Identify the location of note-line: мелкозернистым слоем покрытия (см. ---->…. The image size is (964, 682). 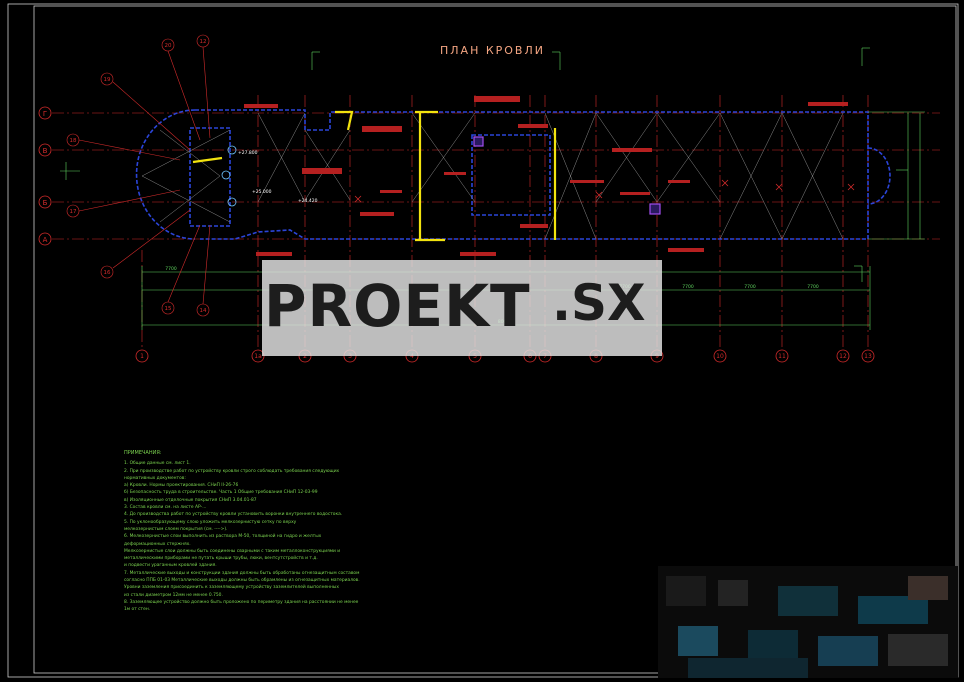
(176, 529).